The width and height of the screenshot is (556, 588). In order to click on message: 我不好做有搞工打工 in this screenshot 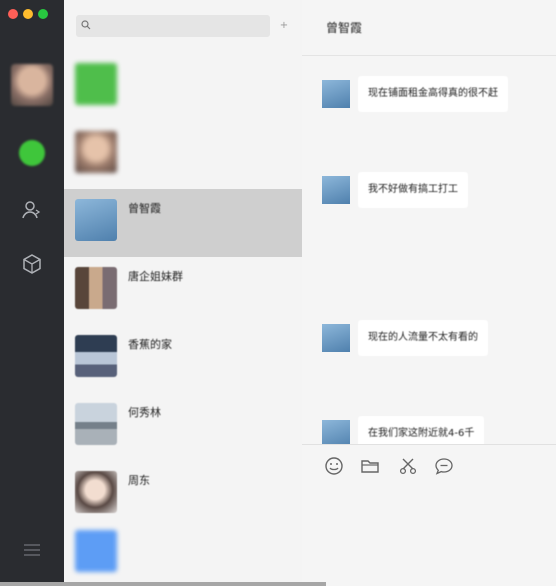, I will do `click(437, 190)`.